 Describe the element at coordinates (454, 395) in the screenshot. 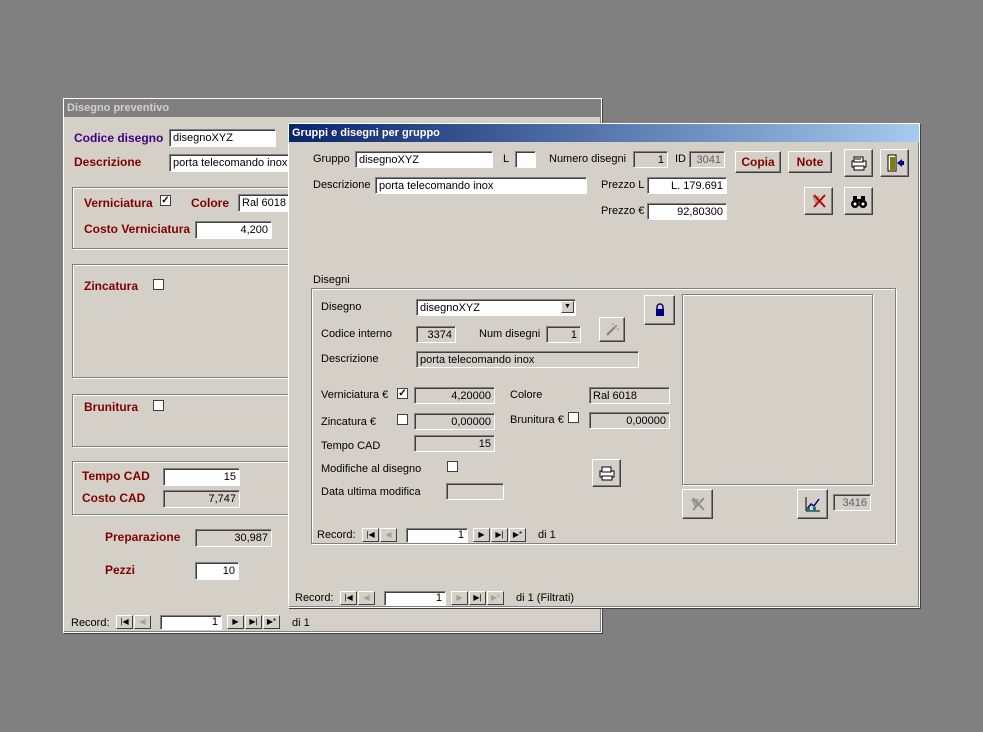

I see `sub-verniciatura-field: 4,20000` at that location.